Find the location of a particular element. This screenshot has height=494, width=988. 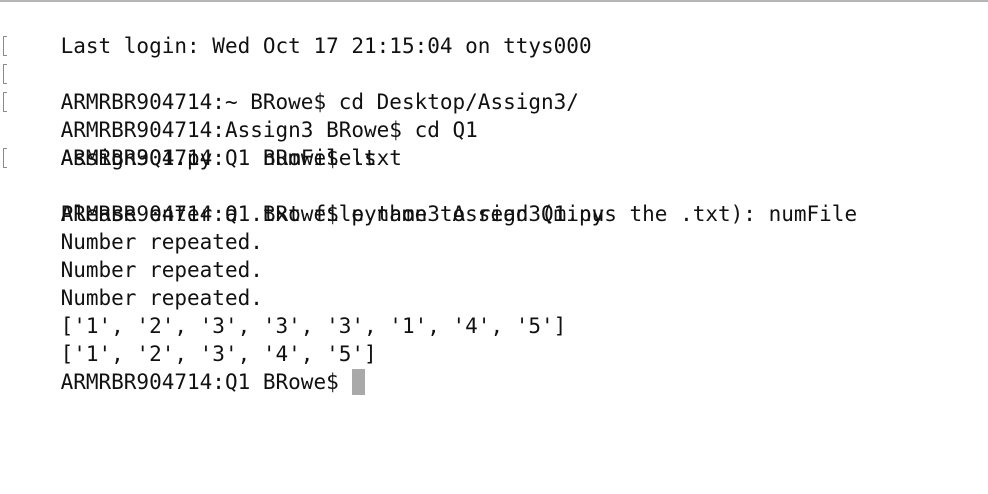

terminal-line-current-prompt: ARMRBR904714:Q1 BRowe$ is located at coordinates (499, 367).